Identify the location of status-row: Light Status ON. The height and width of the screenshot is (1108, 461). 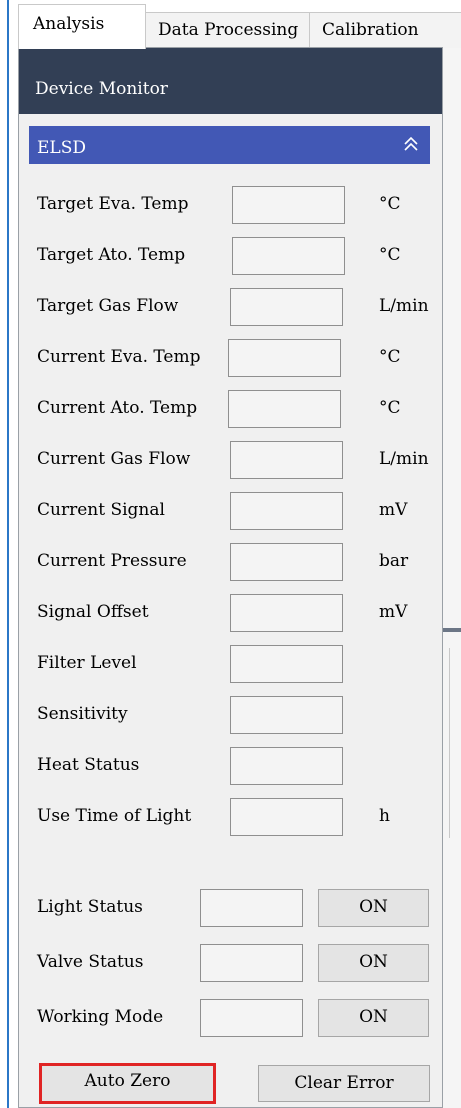
(237, 909).